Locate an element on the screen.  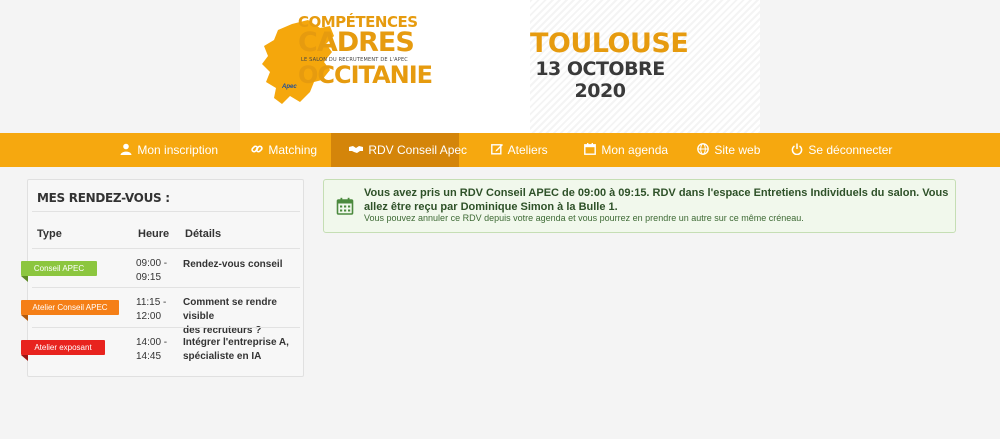
nav-label: Matching is located at coordinates (293, 150).